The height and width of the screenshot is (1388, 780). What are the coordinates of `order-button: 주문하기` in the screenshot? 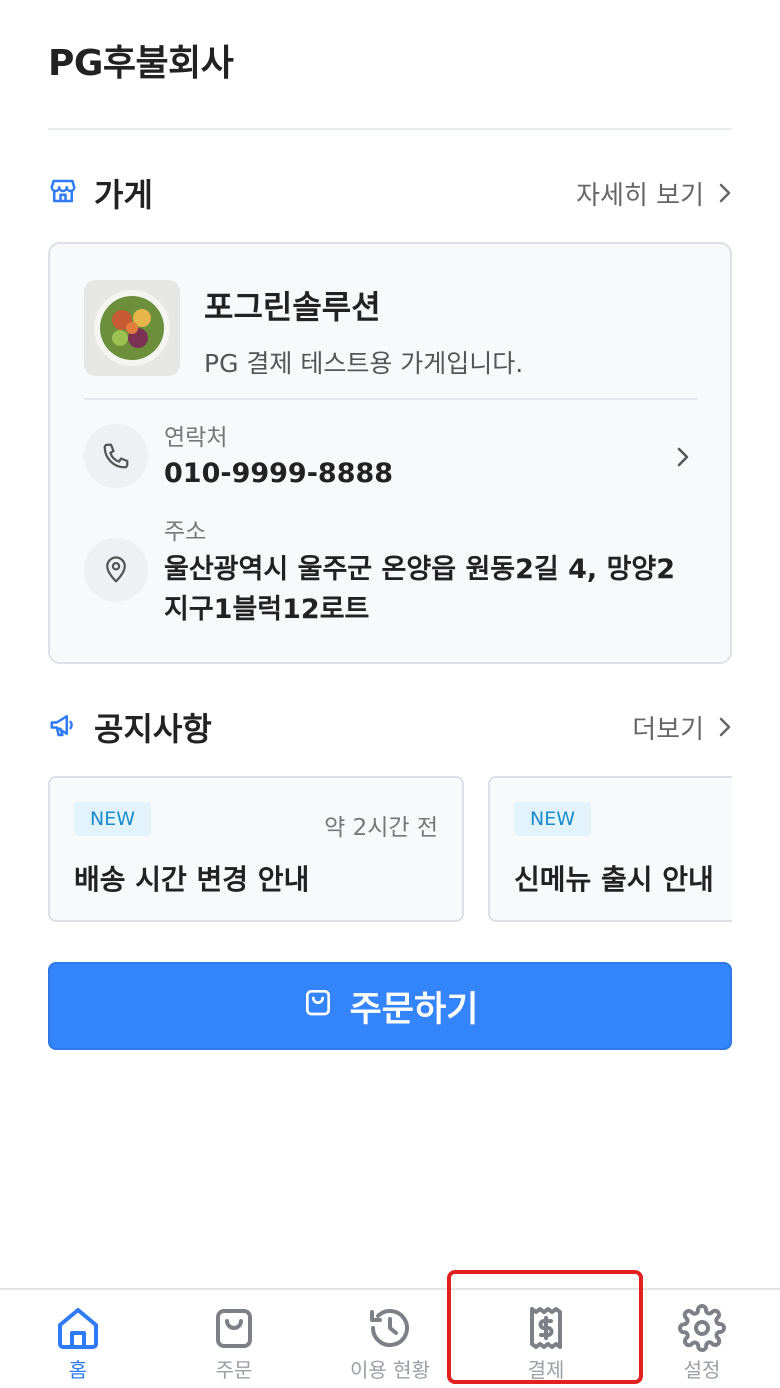 It's located at (390, 1006).